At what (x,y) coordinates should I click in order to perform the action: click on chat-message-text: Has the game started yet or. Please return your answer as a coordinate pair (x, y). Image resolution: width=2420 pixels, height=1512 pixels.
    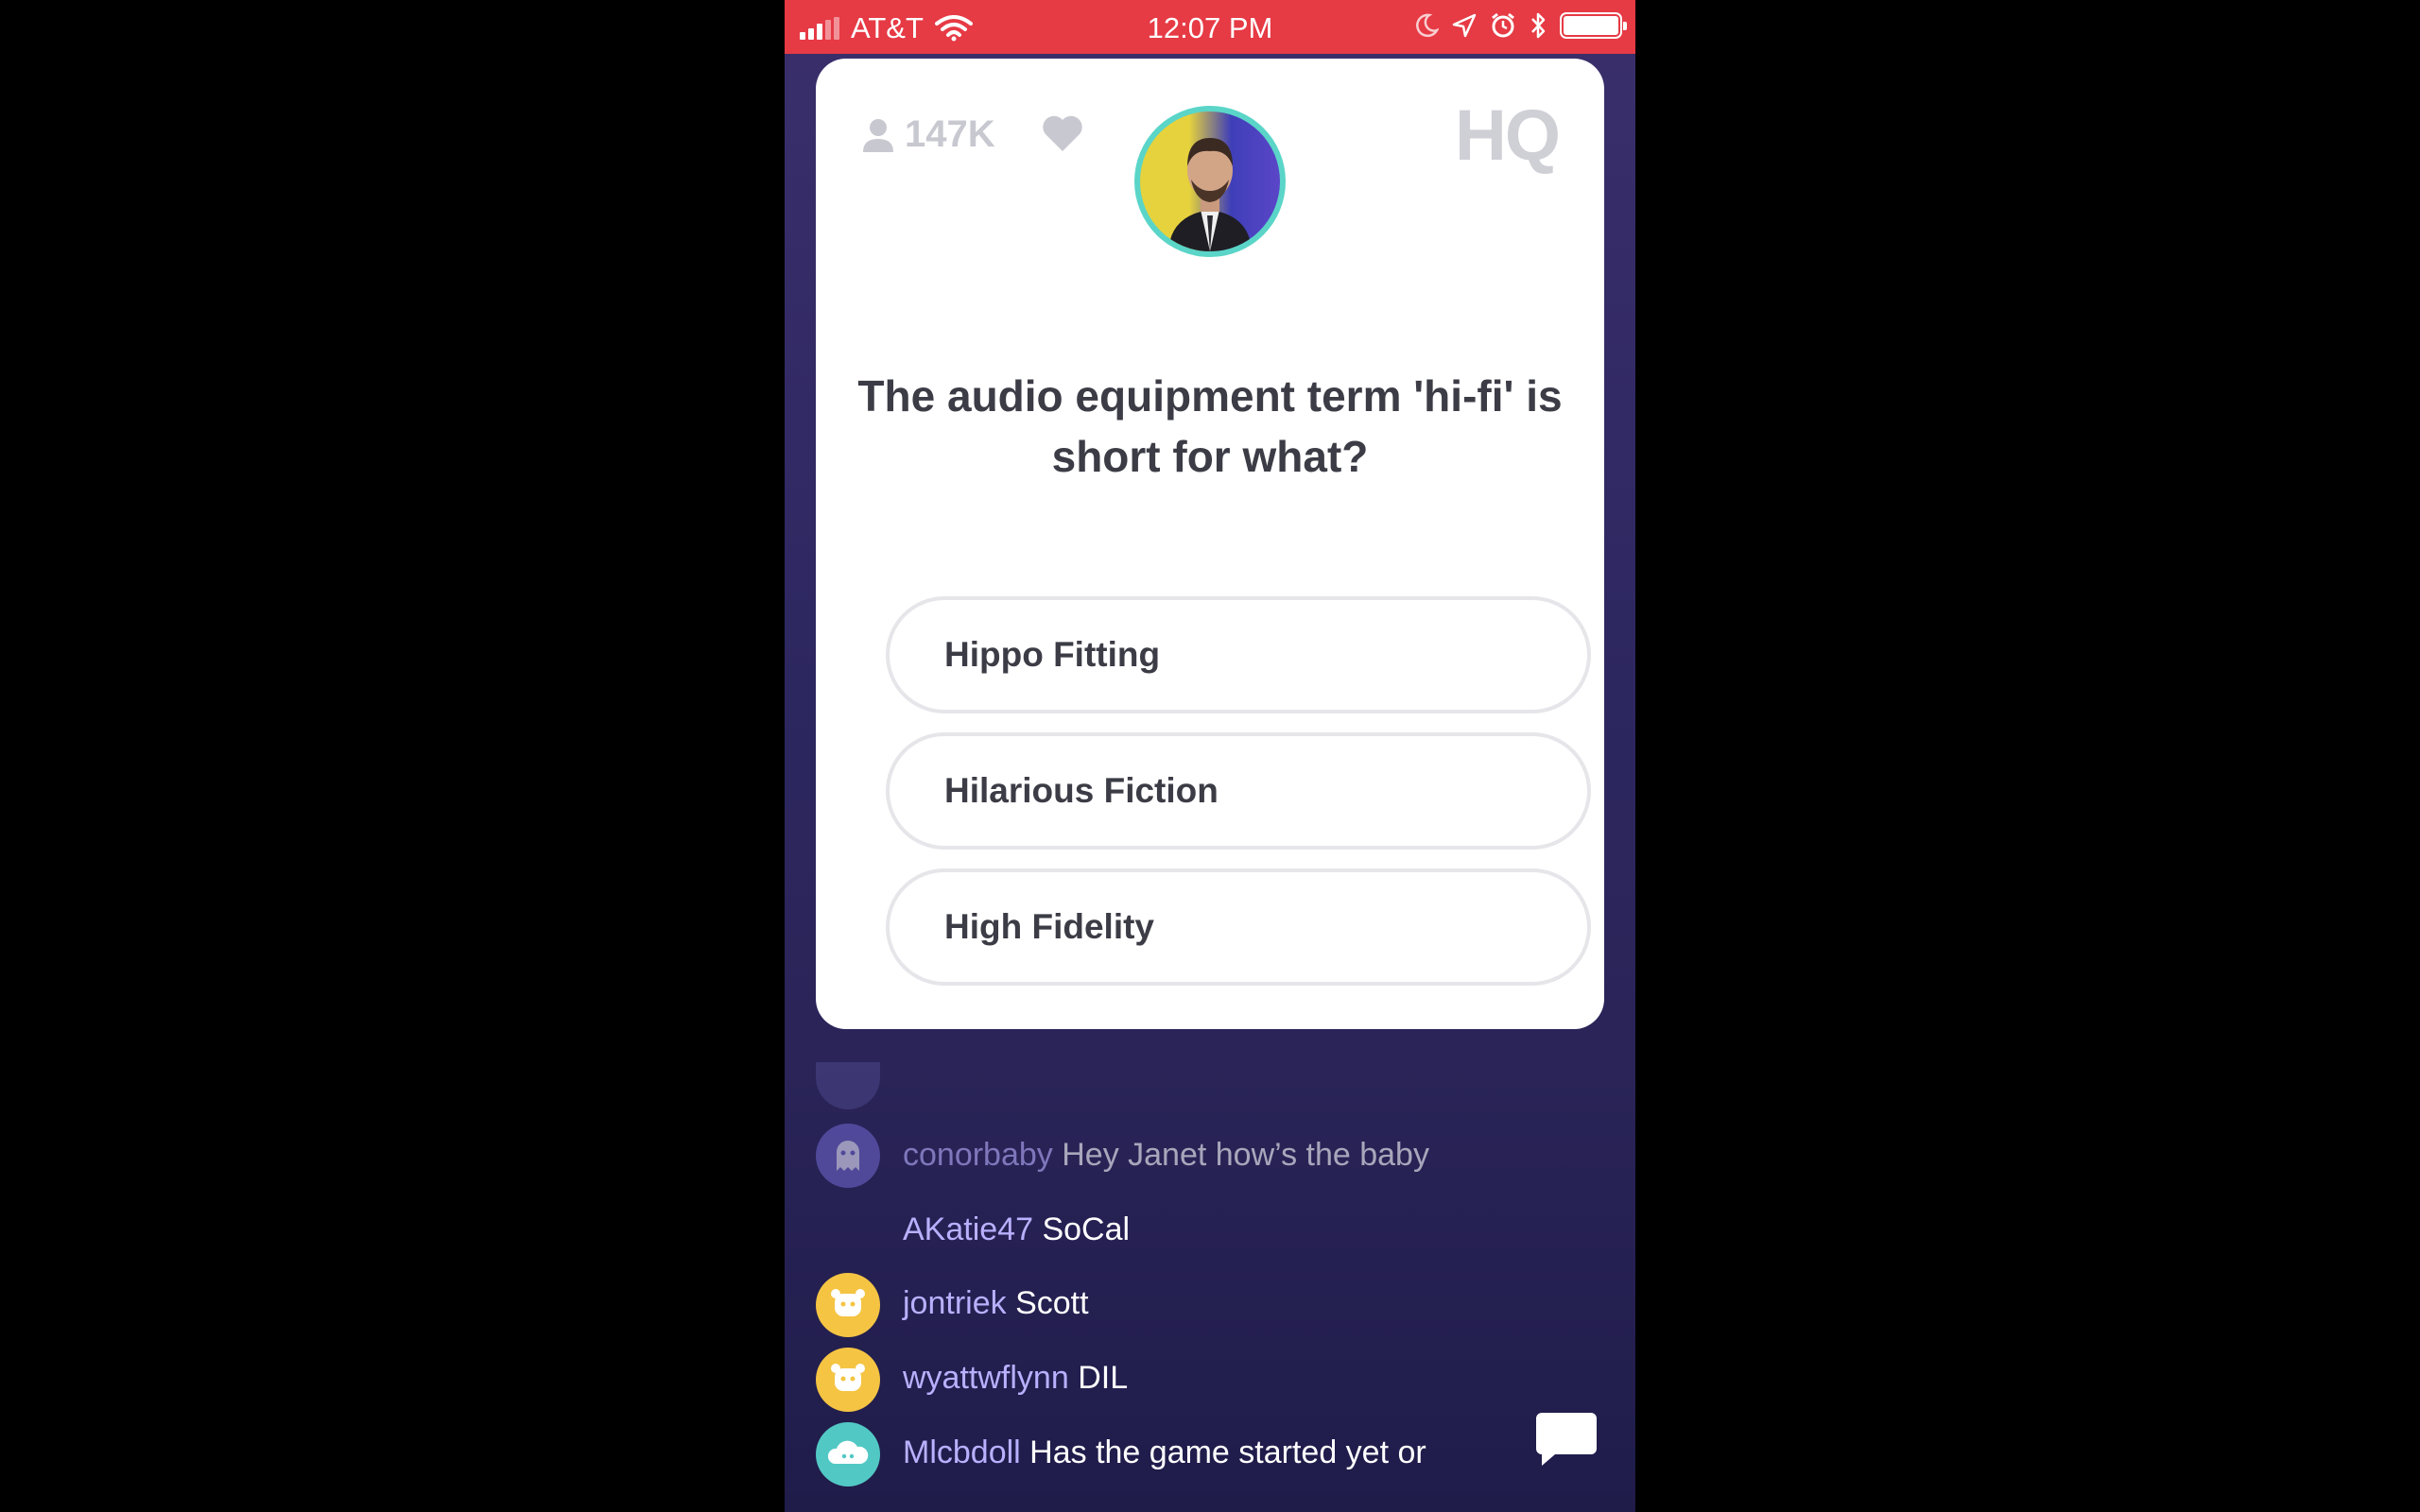
    Looking at the image, I should click on (1227, 1452).